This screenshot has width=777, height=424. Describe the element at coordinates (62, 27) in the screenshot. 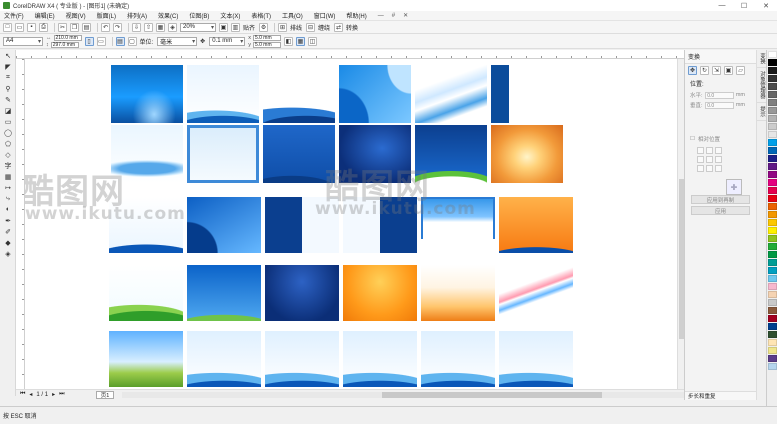

I see `cut-icon: ✂` at that location.